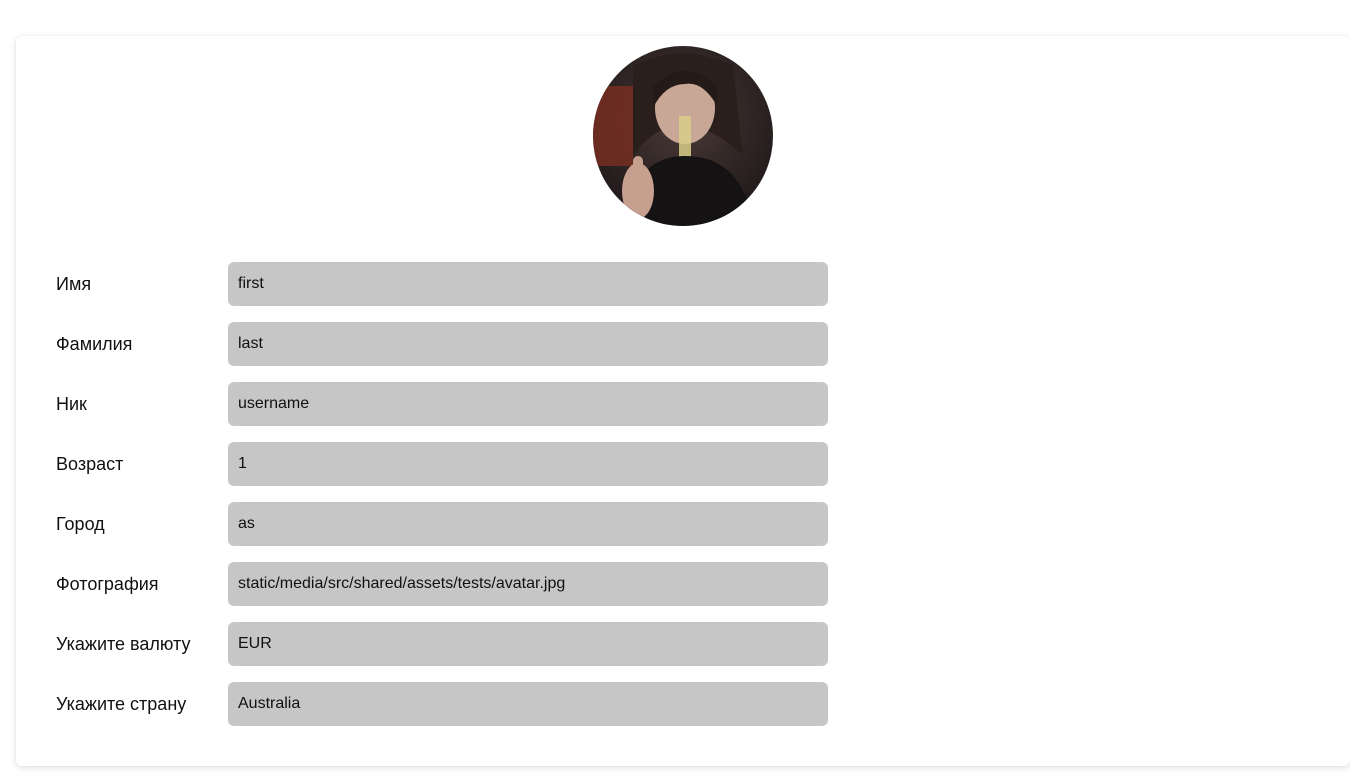 The image size is (1350, 784). What do you see at coordinates (528, 284) in the screenshot?
I see `first-name-field: first` at bounding box center [528, 284].